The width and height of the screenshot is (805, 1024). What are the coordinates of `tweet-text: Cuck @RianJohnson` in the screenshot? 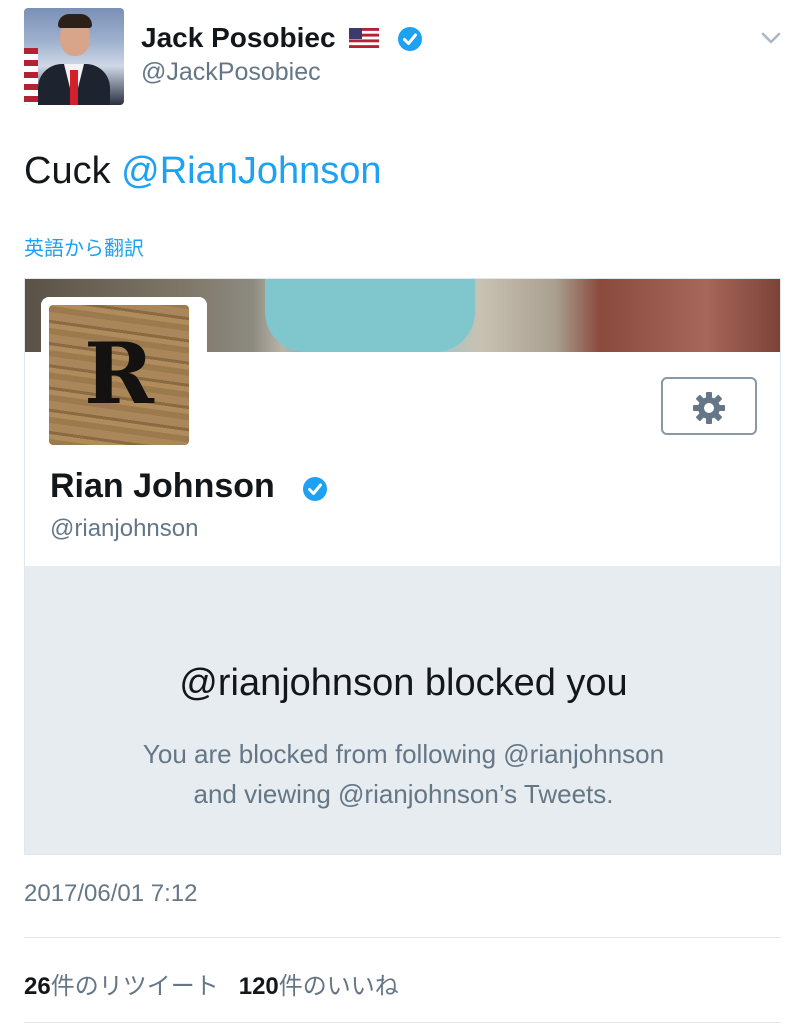 It's located at (203, 171).